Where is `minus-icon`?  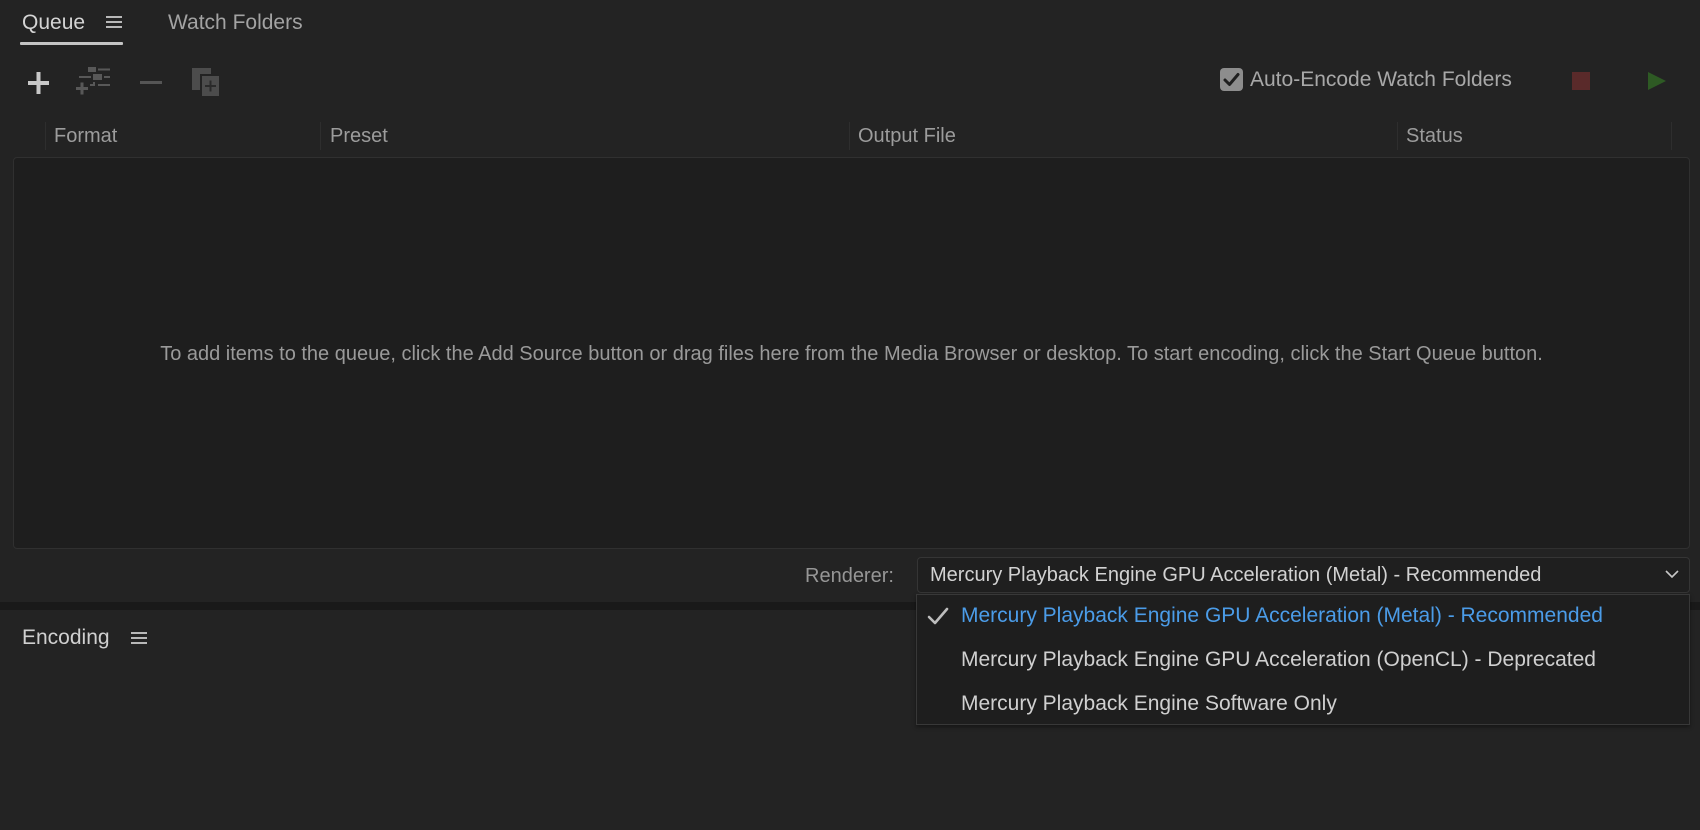 minus-icon is located at coordinates (151, 82).